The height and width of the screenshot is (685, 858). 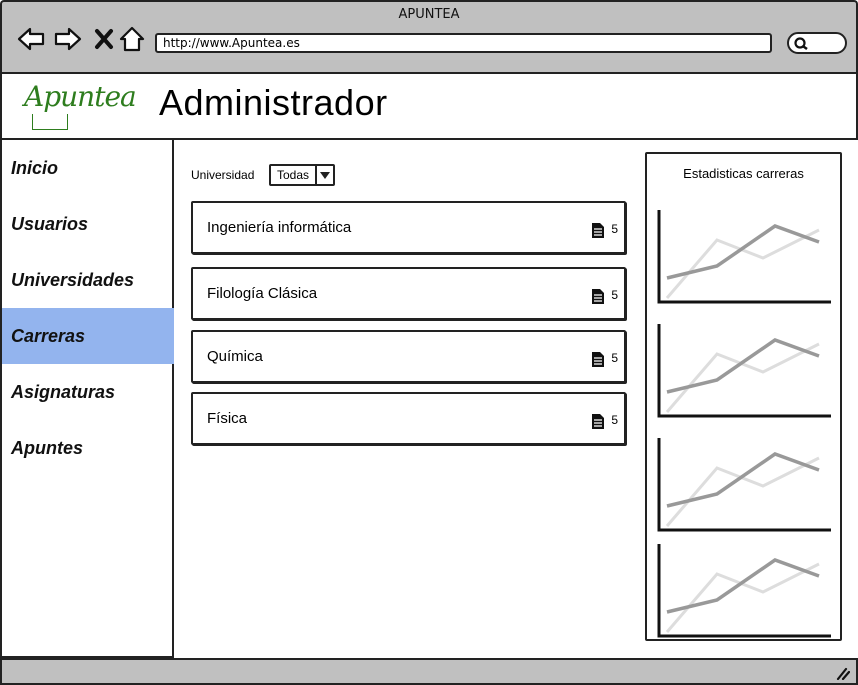 What do you see at coordinates (235, 356) in the screenshot?
I see `career-name: Química` at bounding box center [235, 356].